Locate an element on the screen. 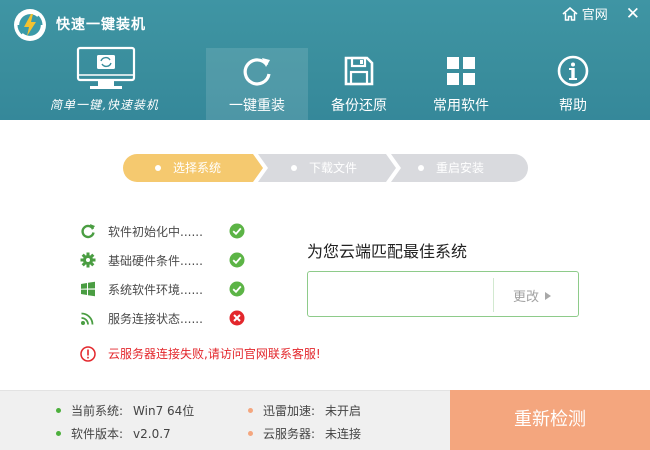  close-button: ✕ is located at coordinates (633, 14).